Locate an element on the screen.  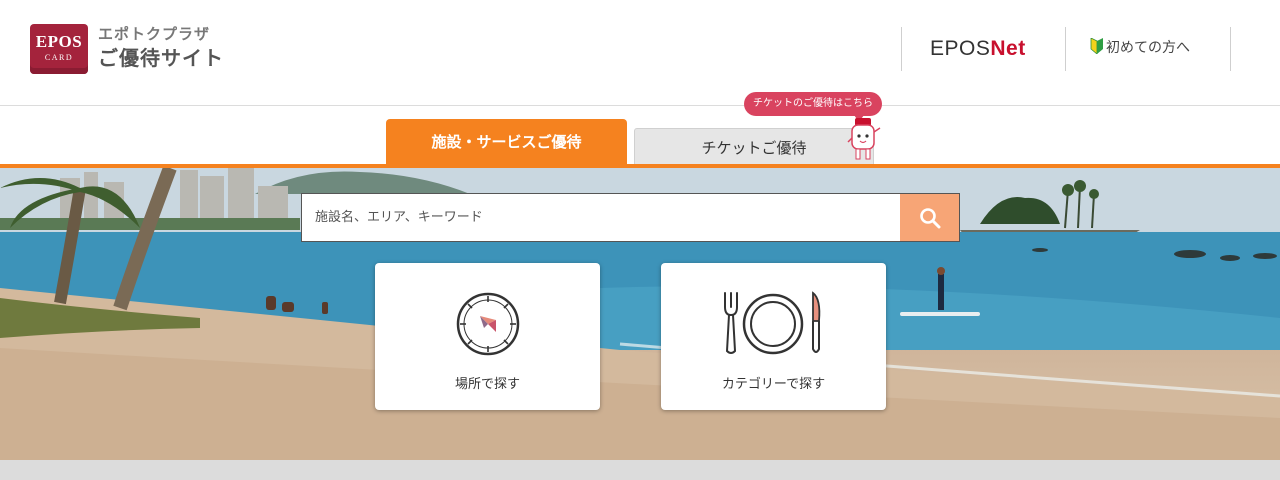
eposnet-part2: Net is located at coordinates (1008, 48).